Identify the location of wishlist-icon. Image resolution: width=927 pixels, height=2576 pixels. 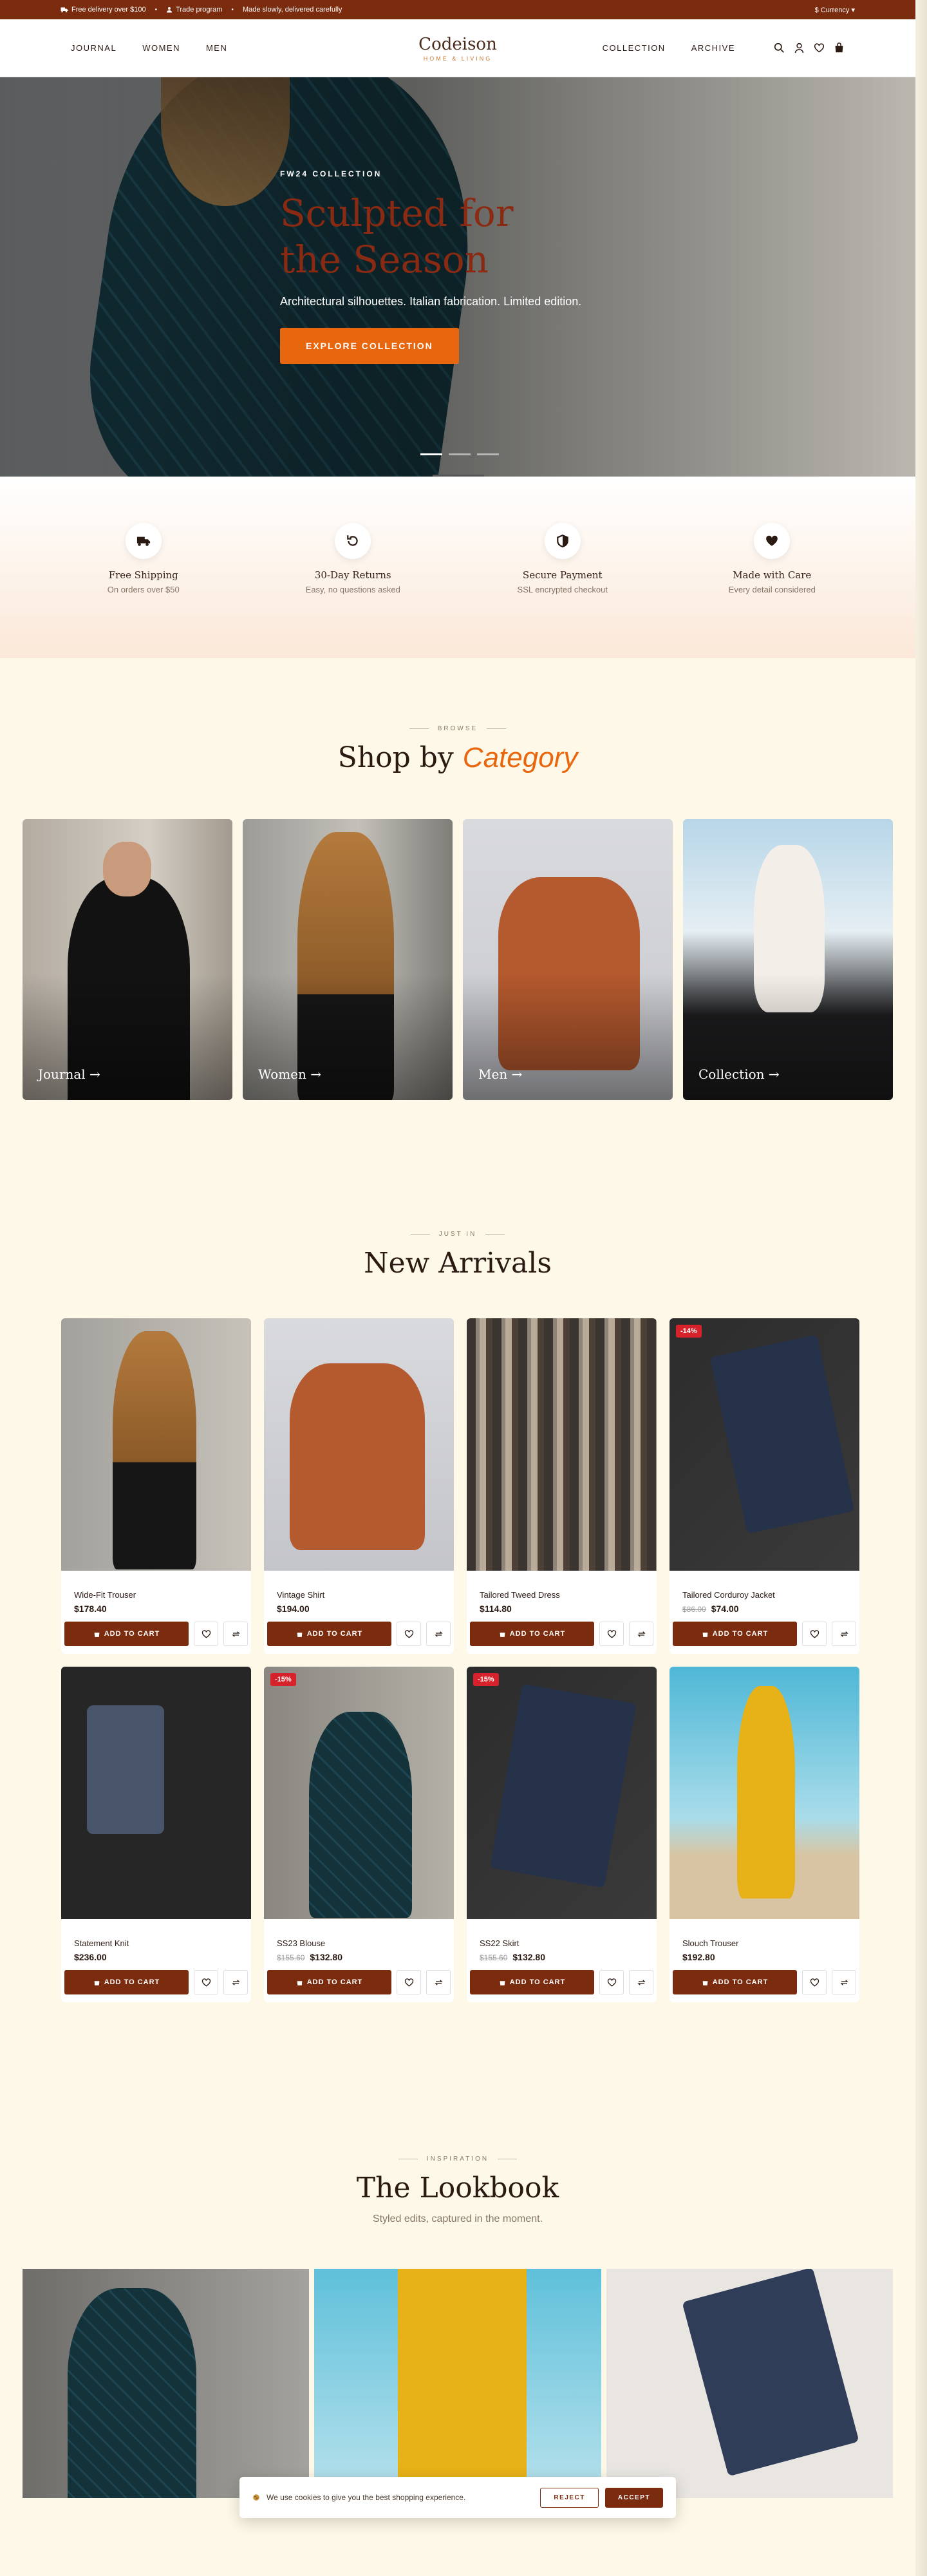
(819, 48).